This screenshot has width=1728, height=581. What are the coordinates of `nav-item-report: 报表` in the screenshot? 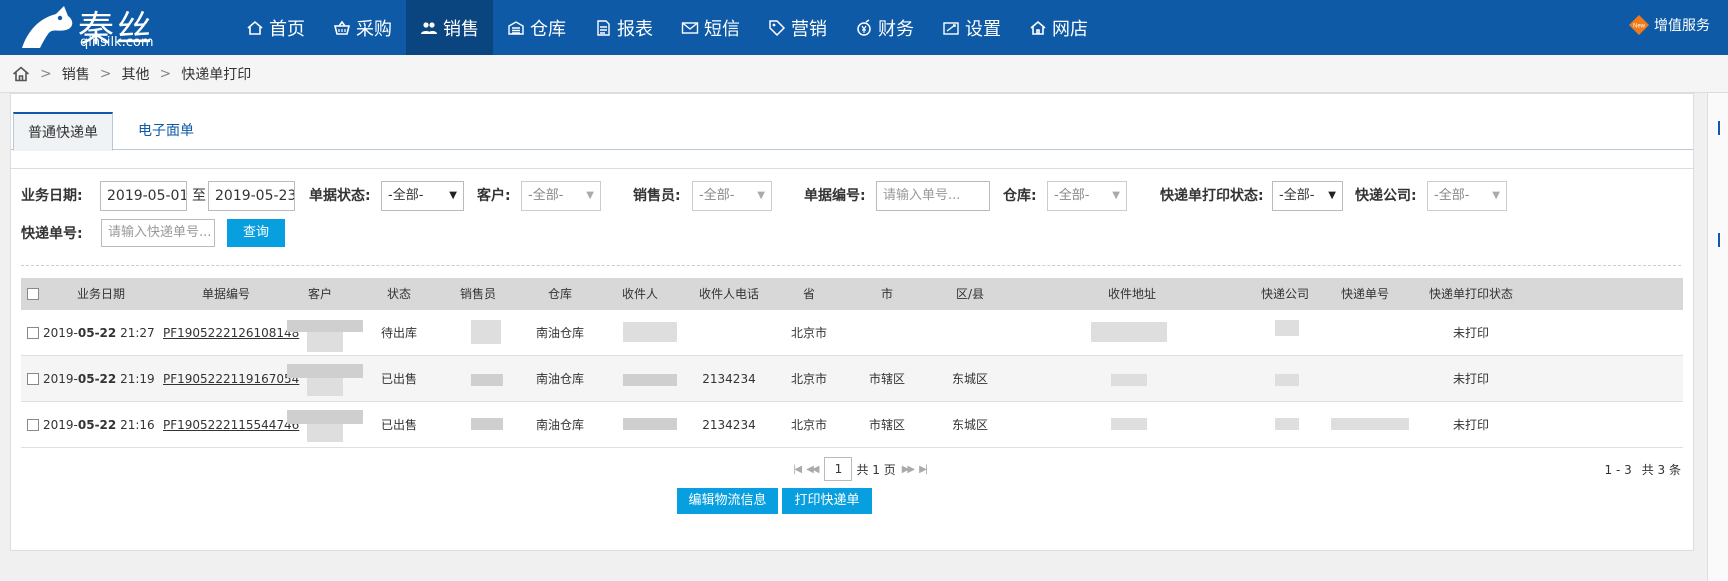 It's located at (623, 27).